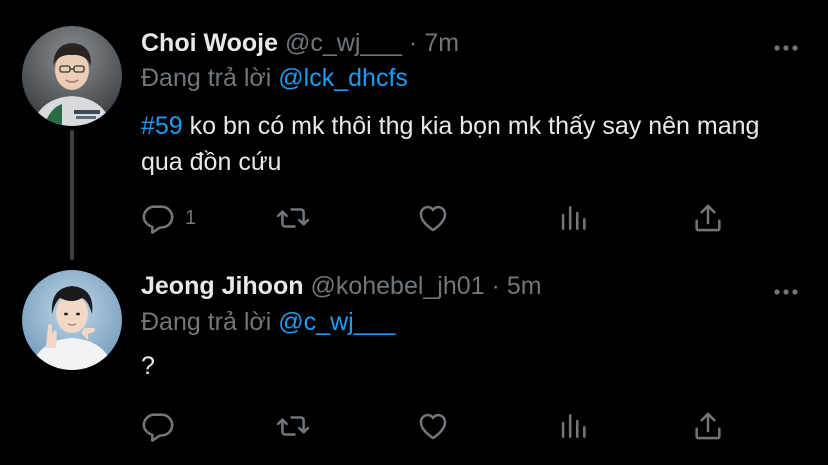  What do you see at coordinates (209, 43) in the screenshot?
I see `display-name: Choi Wooje` at bounding box center [209, 43].